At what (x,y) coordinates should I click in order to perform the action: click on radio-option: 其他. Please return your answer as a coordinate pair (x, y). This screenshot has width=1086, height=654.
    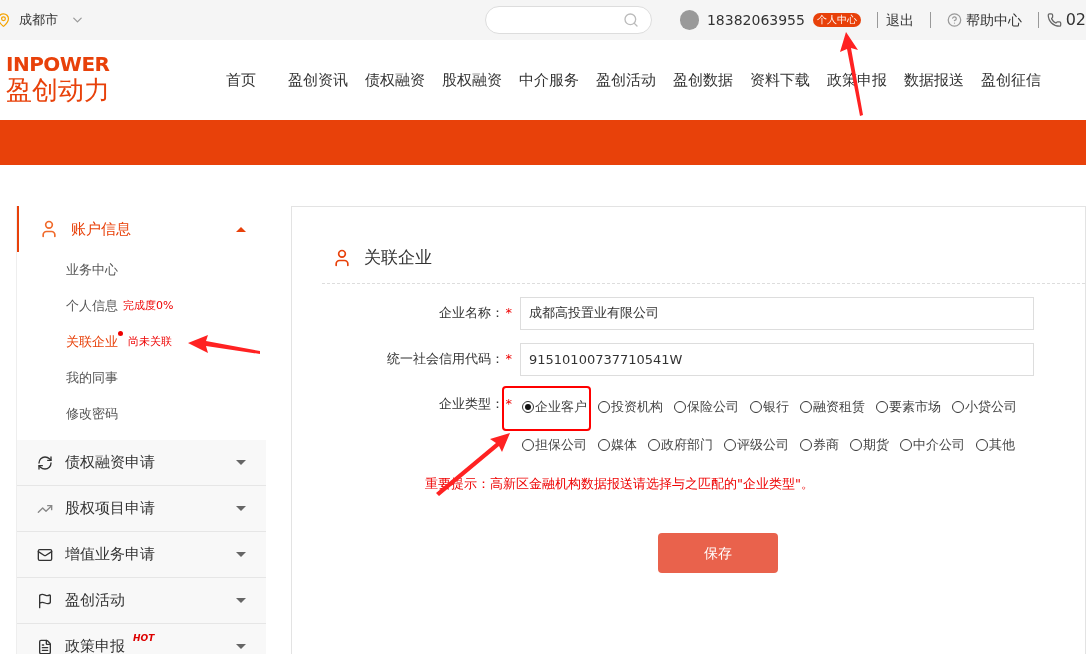
    Looking at the image, I should click on (995, 444).